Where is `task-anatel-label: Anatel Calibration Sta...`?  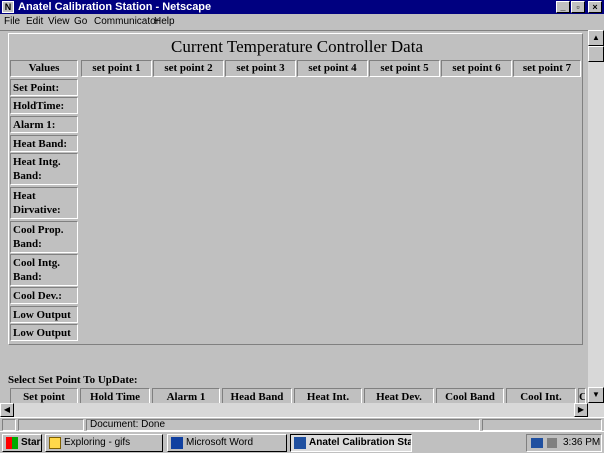
task-anatel-label: Anatel Calibration Sta... is located at coordinates (360, 442).